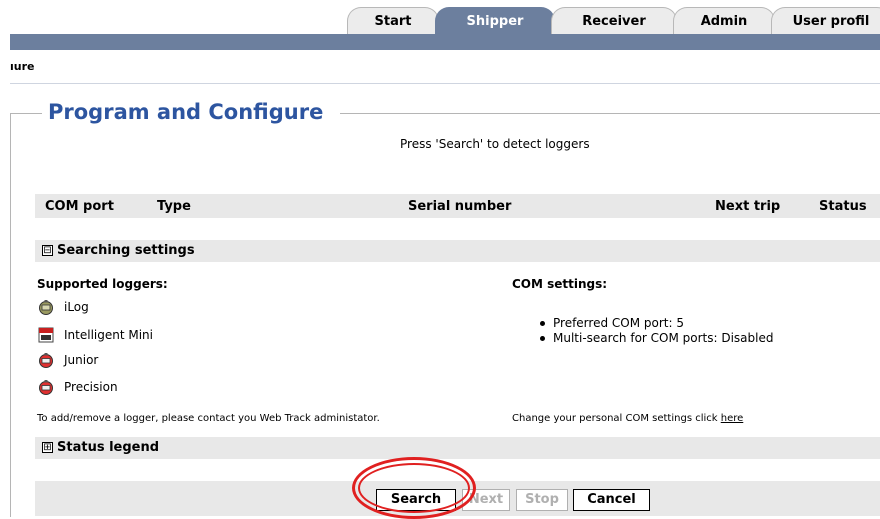 The height and width of the screenshot is (519, 880). Describe the element at coordinates (91, 387) in the screenshot. I see `logger-name: Precision` at that location.